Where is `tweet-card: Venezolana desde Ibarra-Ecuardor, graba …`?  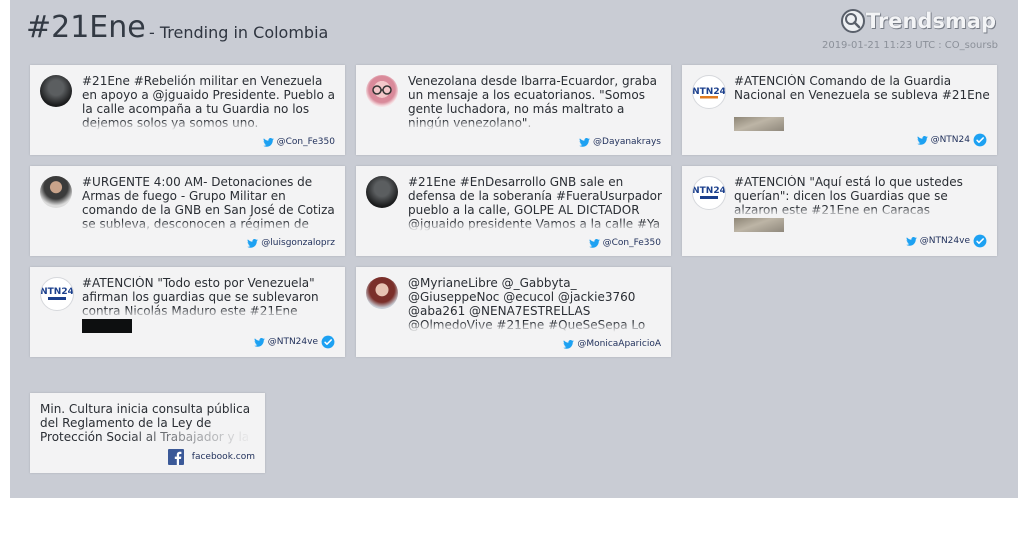
tweet-card: Venezolana desde Ibarra-Ecuardor, graba … is located at coordinates (513, 110).